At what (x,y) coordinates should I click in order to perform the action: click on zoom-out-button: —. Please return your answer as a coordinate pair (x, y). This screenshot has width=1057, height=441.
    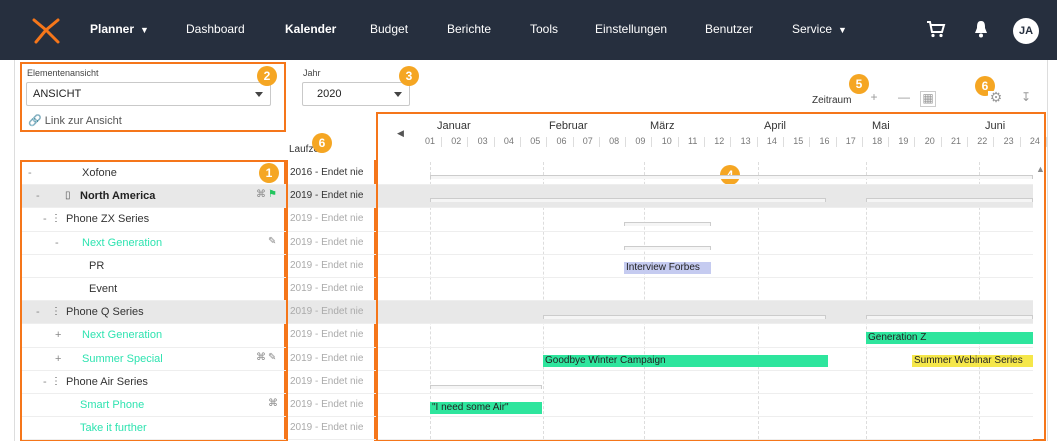
    Looking at the image, I should click on (904, 99).